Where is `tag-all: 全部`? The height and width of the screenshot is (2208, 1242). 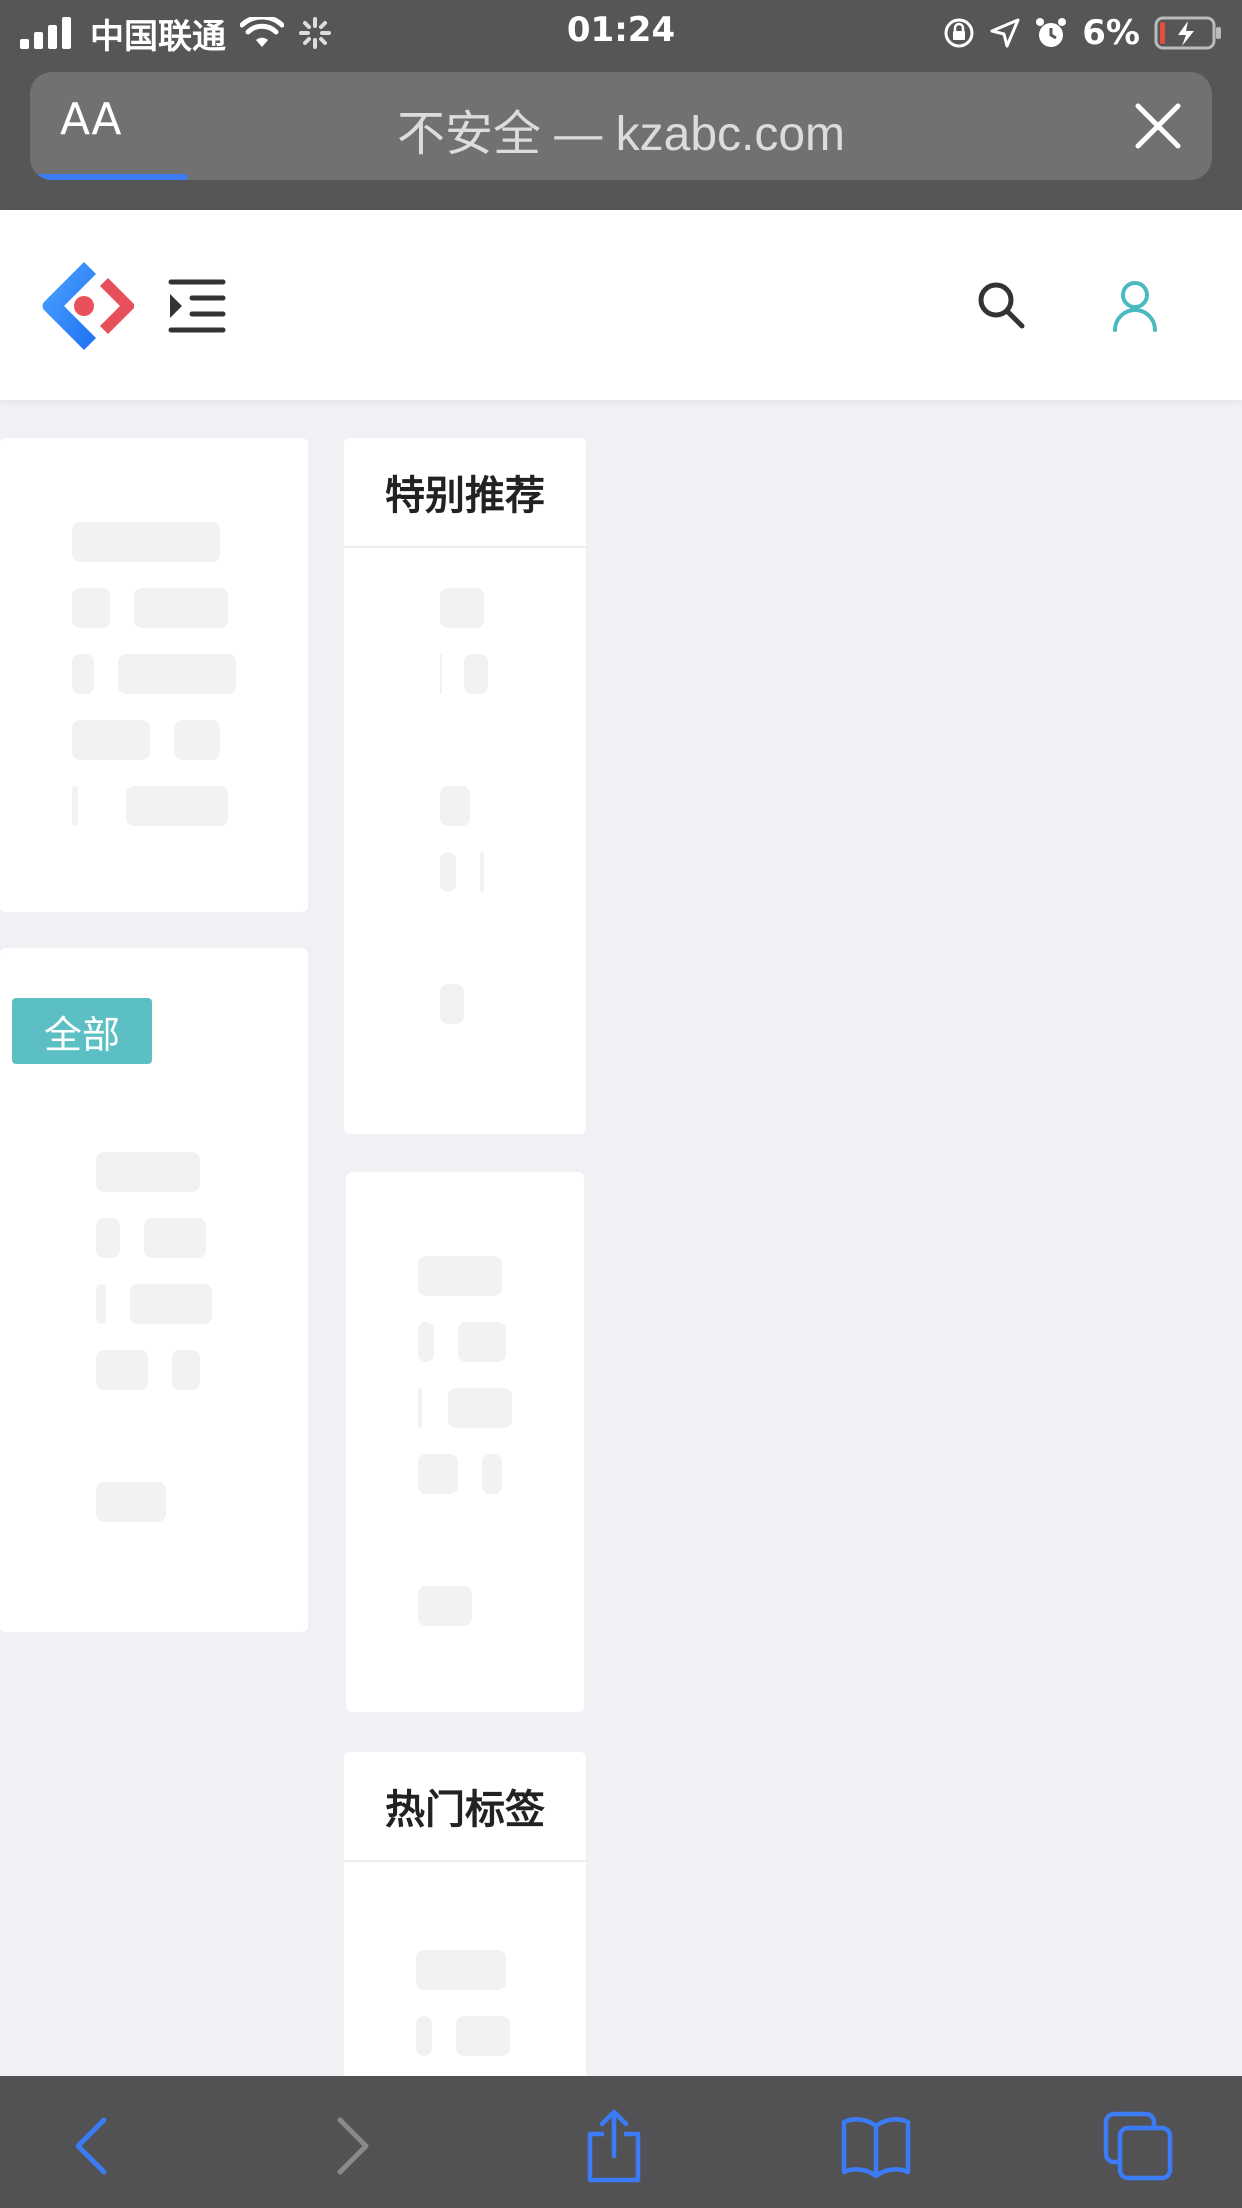 tag-all: 全部 is located at coordinates (82, 1031).